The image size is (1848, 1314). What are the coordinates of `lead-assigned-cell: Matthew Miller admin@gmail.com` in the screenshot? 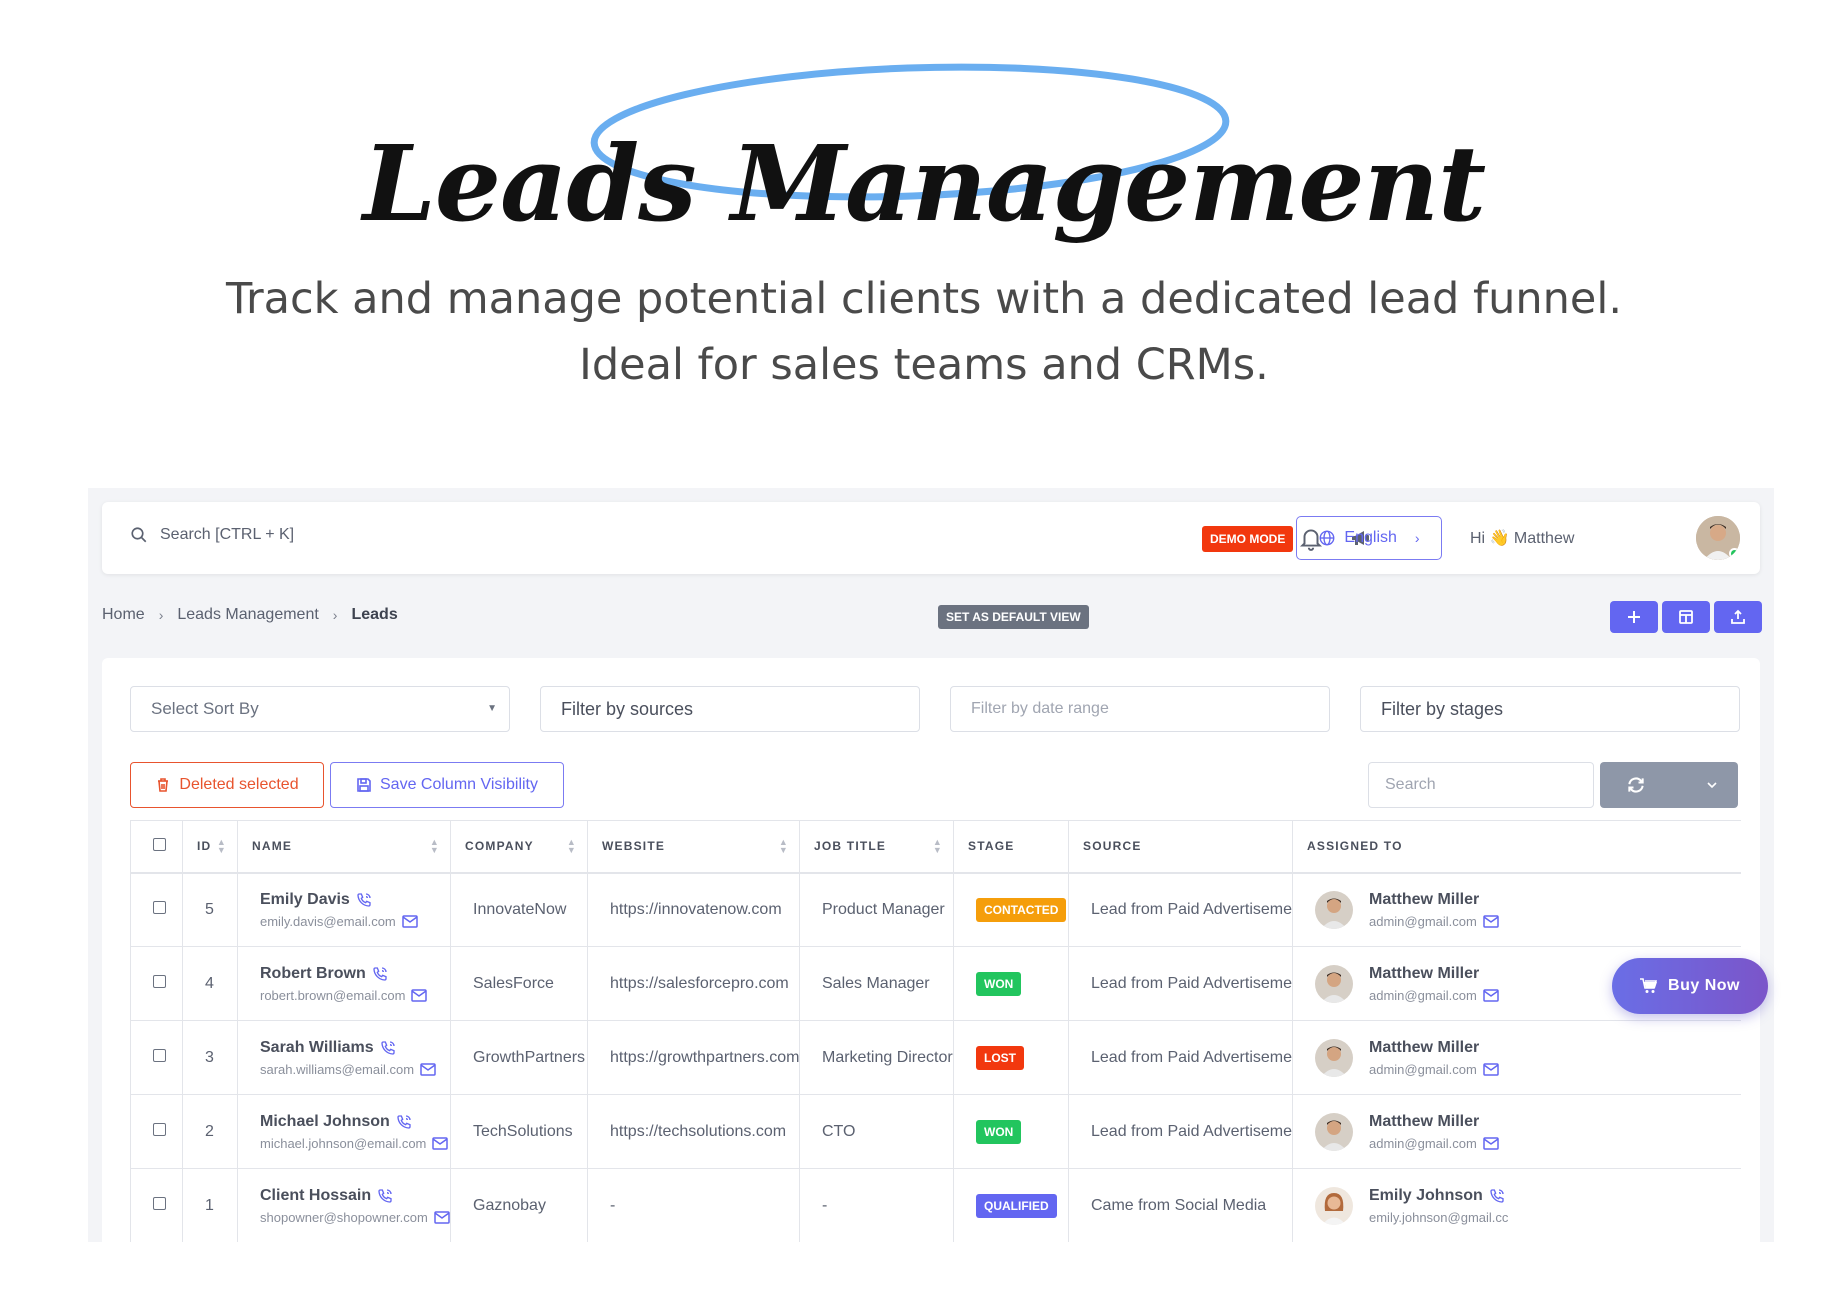 It's located at (1516, 1057).